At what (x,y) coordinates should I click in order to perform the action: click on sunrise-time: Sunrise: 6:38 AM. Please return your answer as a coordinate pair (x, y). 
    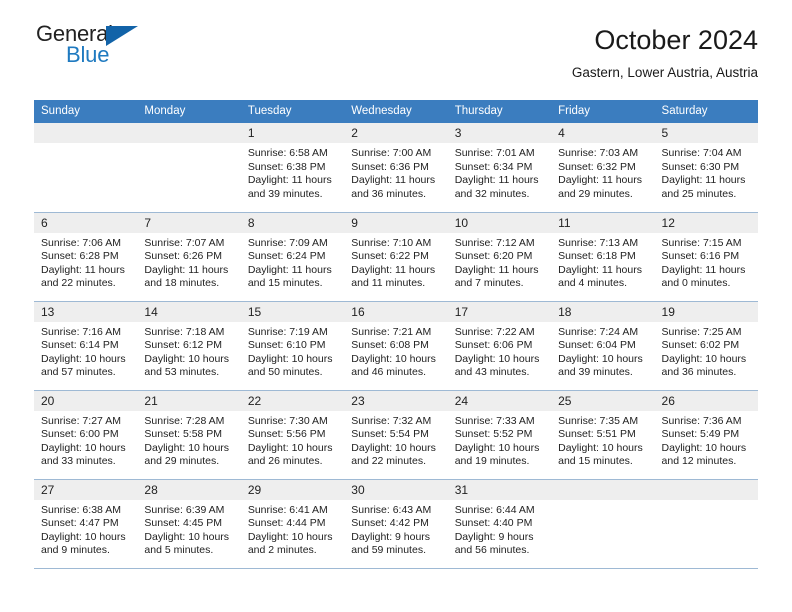
    Looking at the image, I should click on (81, 509).